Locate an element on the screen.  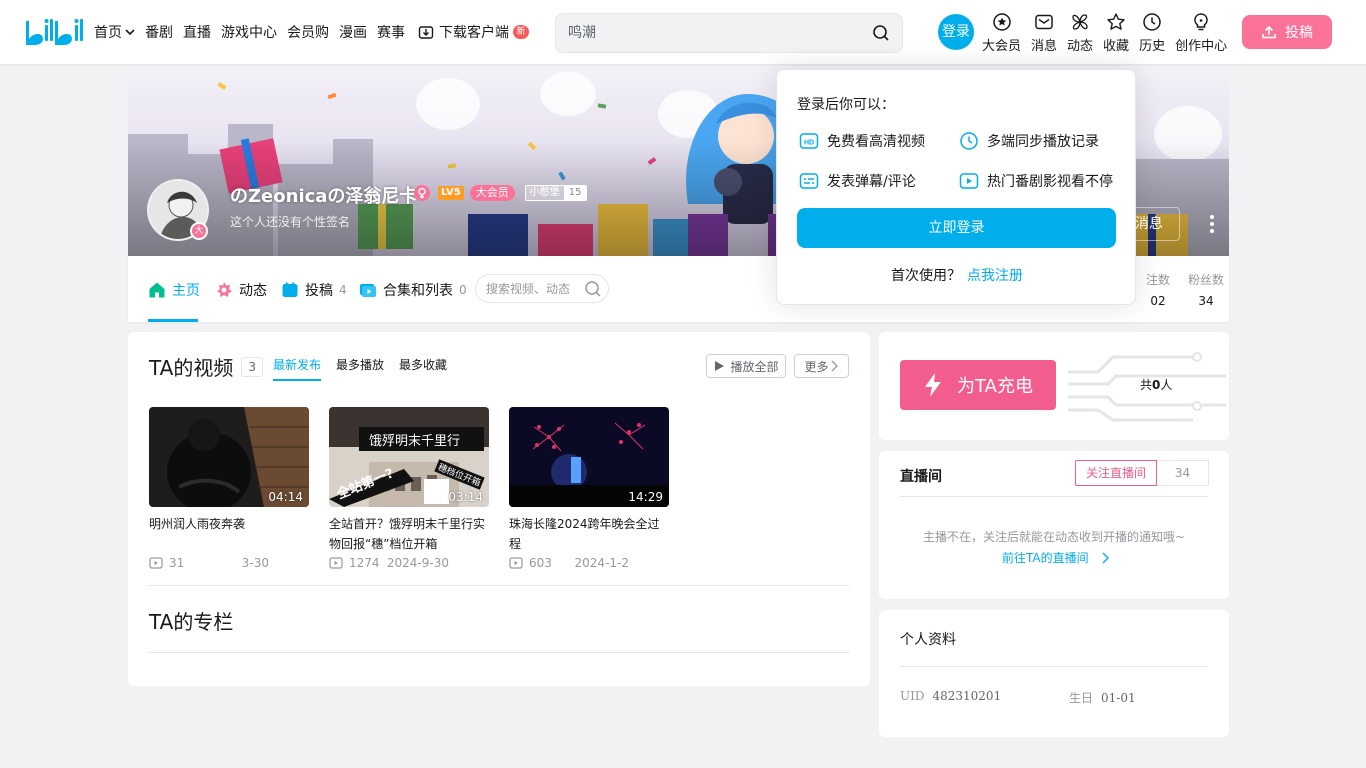
feature-comment: 发表弹幕/评论 is located at coordinates (857, 181).